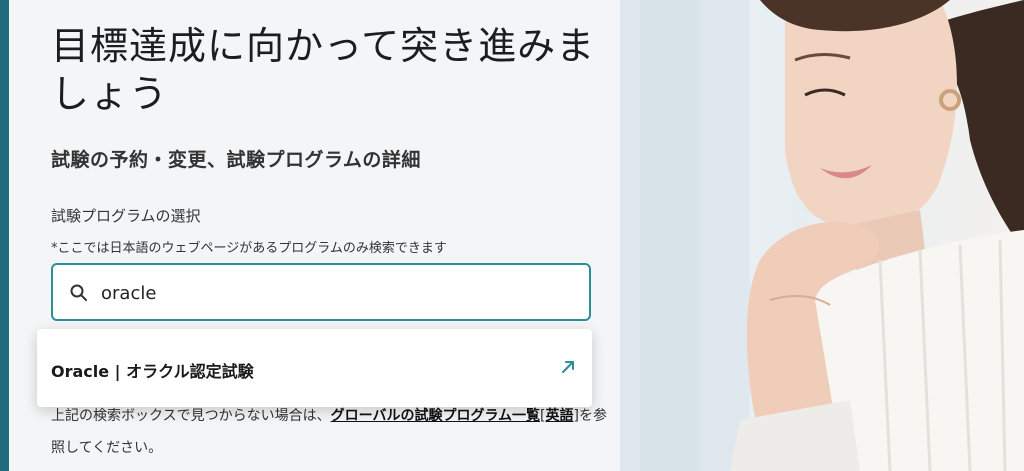  I want to click on search-icon, so click(78, 292).